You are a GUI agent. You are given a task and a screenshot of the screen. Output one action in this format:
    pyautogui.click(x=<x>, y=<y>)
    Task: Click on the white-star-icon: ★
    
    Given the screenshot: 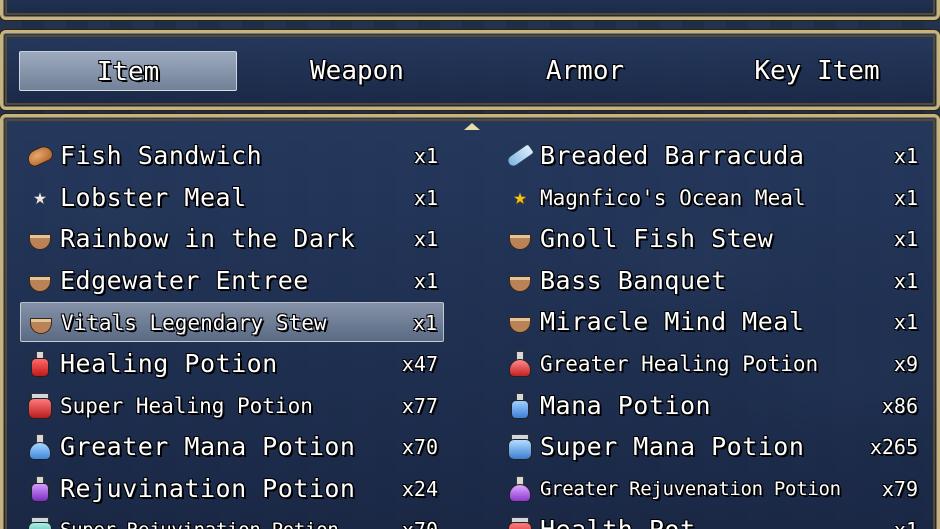 What is the action you would take?
    pyautogui.click(x=40, y=197)
    